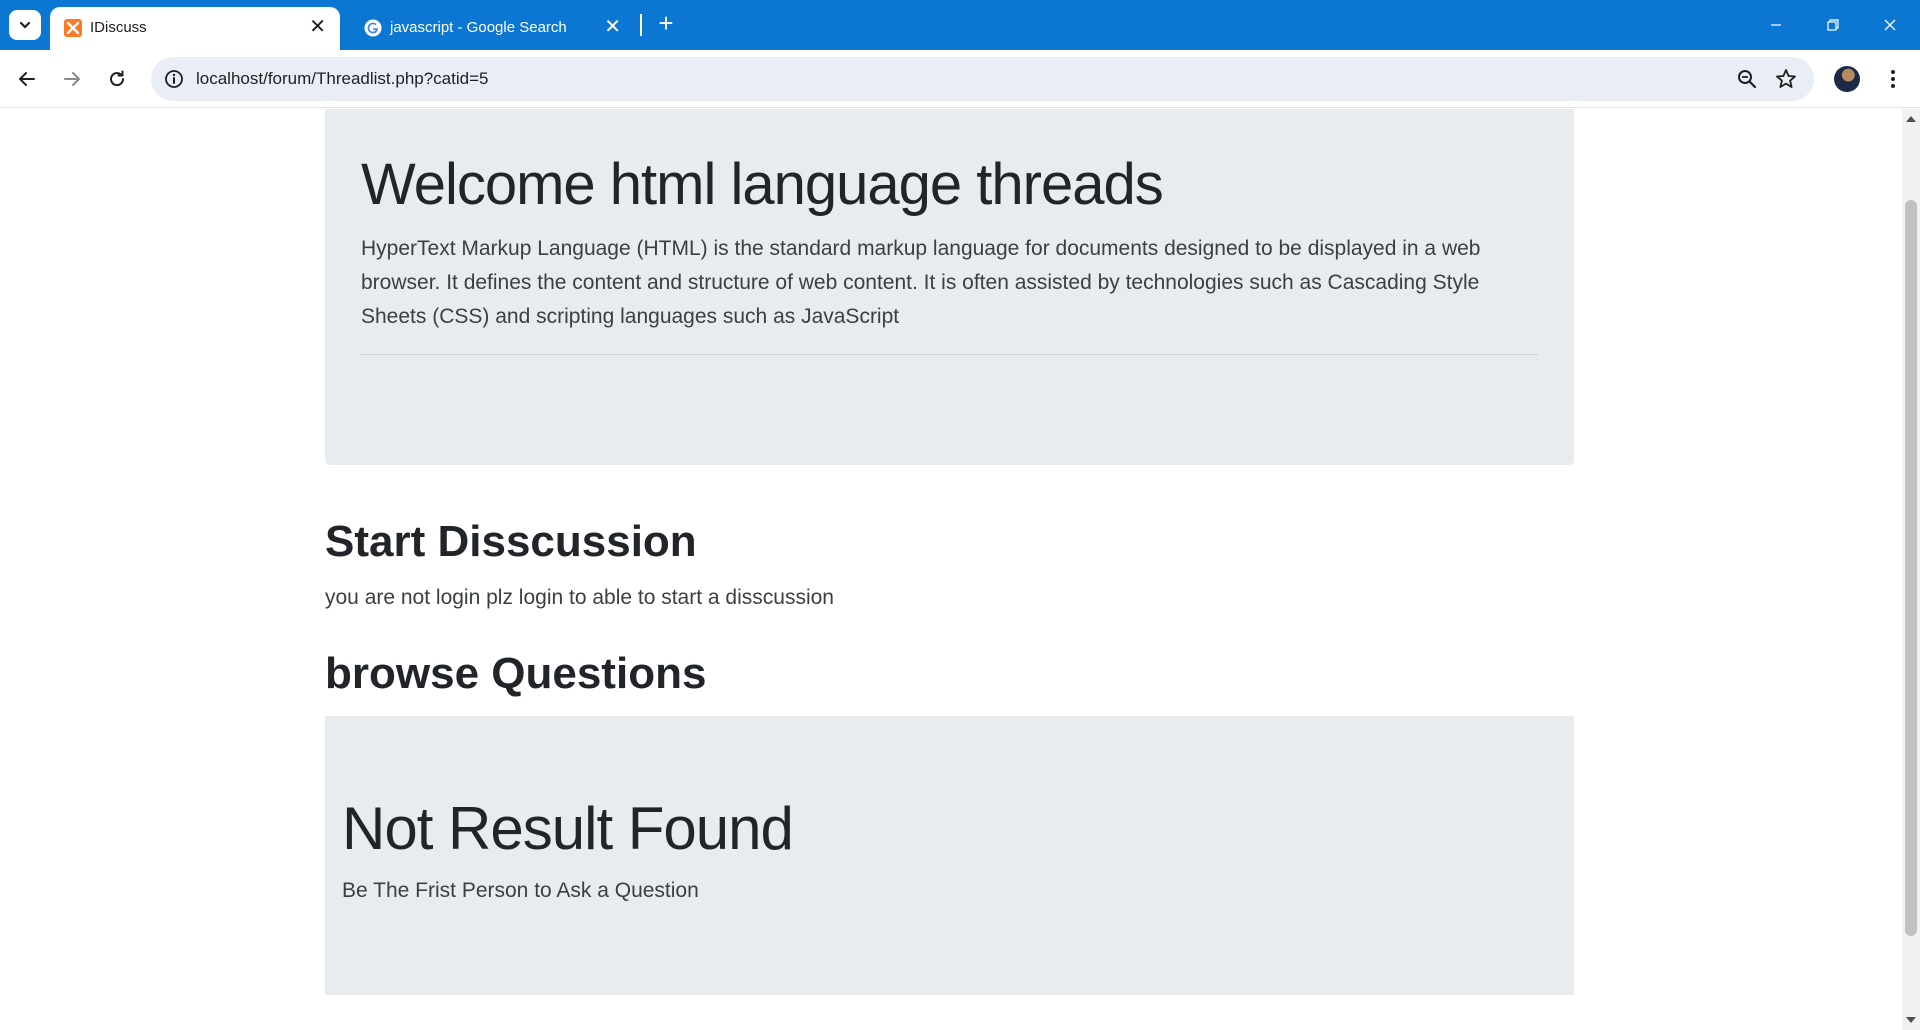  Describe the element at coordinates (982, 79) in the screenshot. I see `address-bar: localhost/forum/Threadlist.php?catid=5` at that location.